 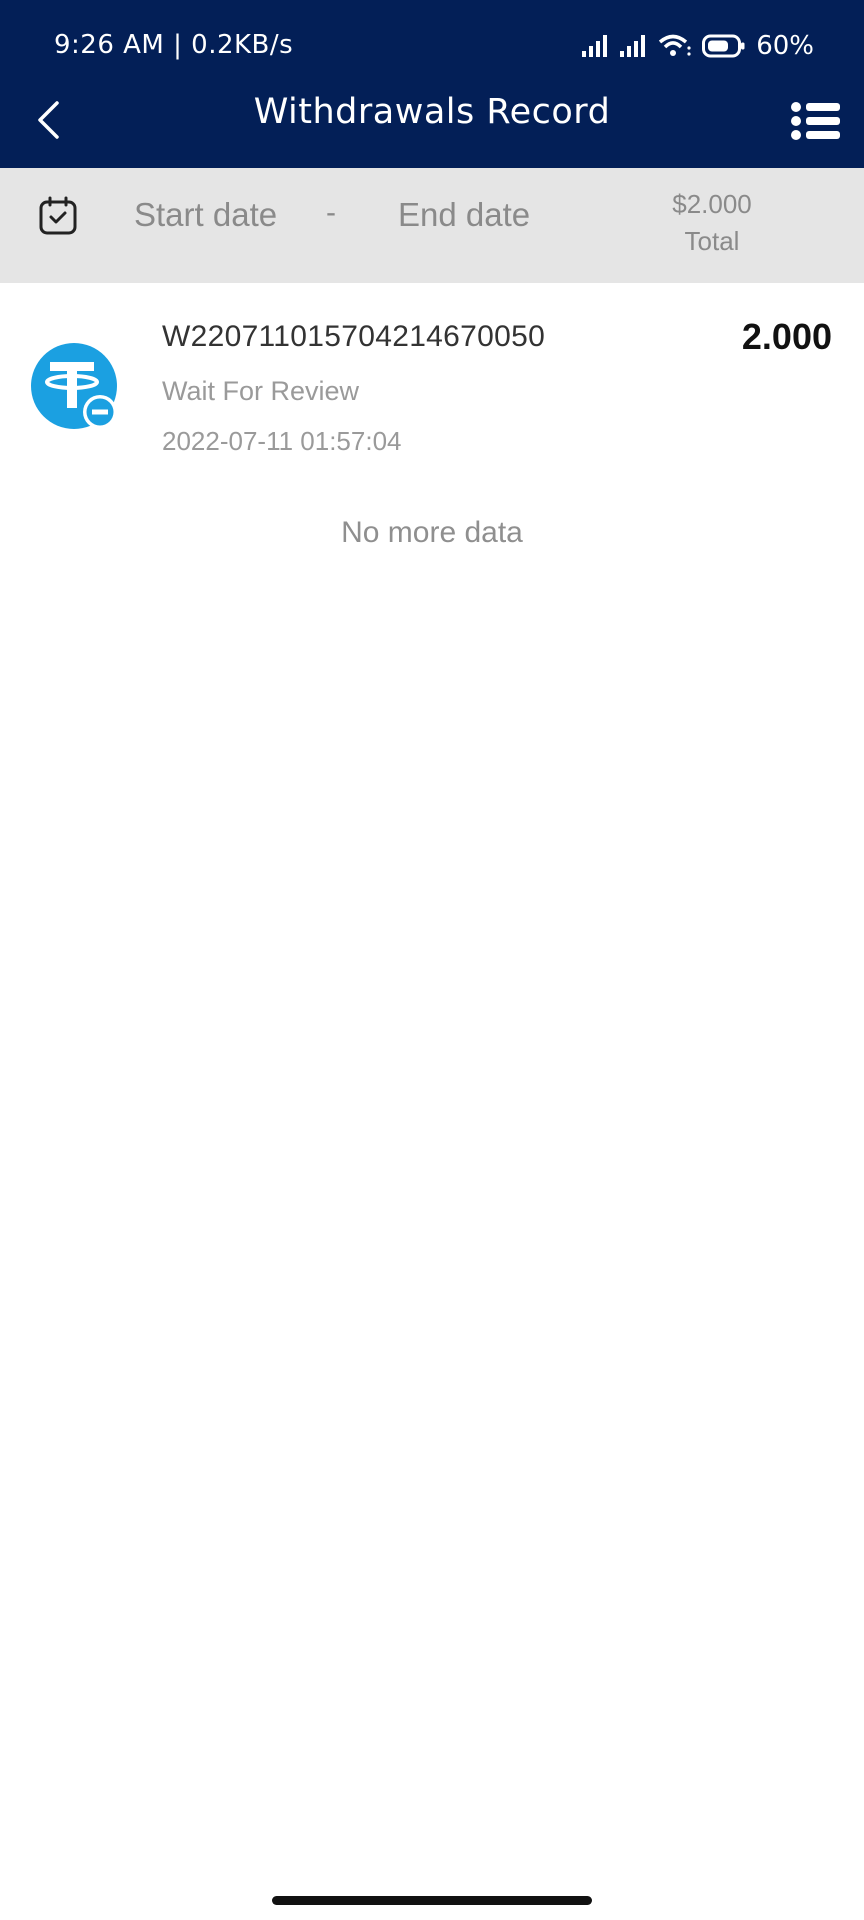 What do you see at coordinates (712, 223) in the screenshot?
I see `total-summary: $2.000 Total` at bounding box center [712, 223].